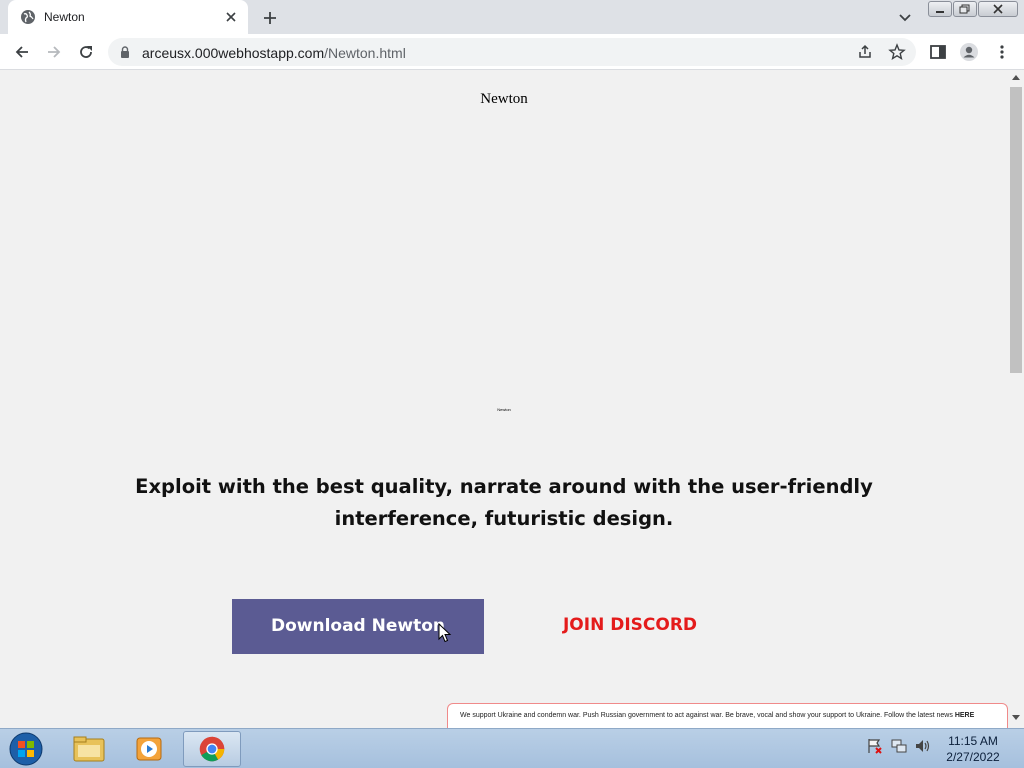  Describe the element at coordinates (22, 52) in the screenshot. I see `back-icon` at that location.